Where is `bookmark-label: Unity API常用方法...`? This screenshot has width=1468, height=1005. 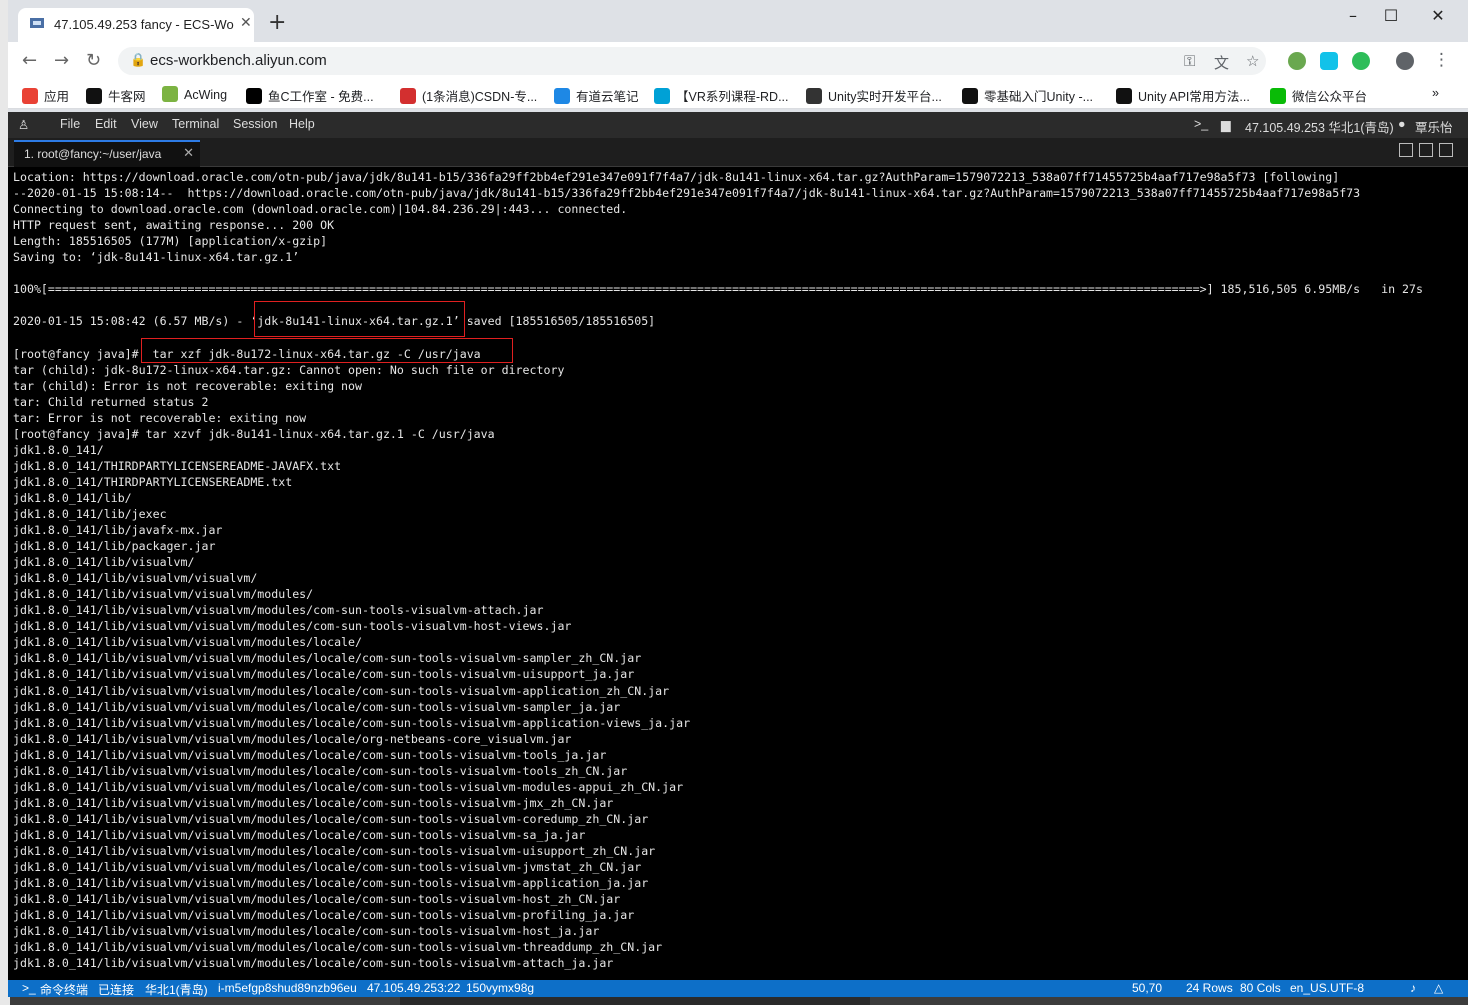
bookmark-label: Unity API常用方法... is located at coordinates (1194, 97).